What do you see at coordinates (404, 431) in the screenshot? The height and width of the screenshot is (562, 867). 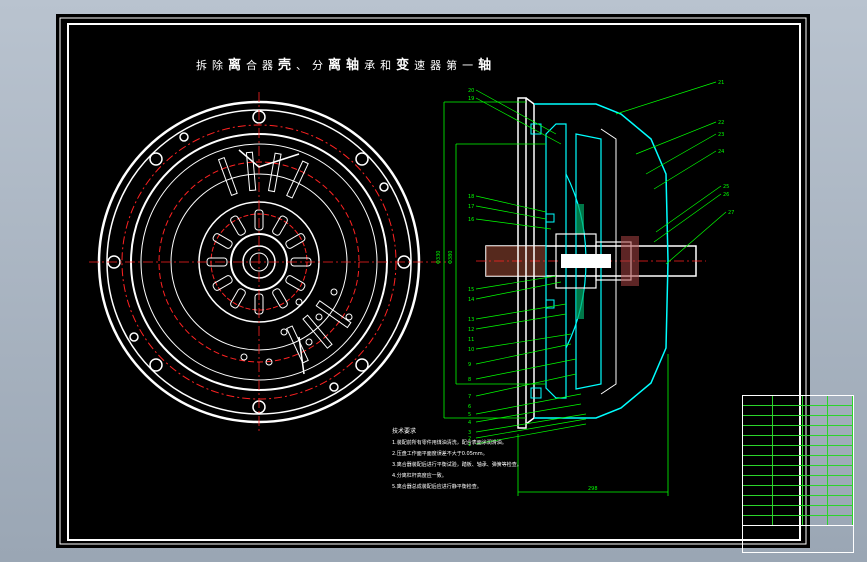 I see `notes-heading: 技术要求` at bounding box center [404, 431].